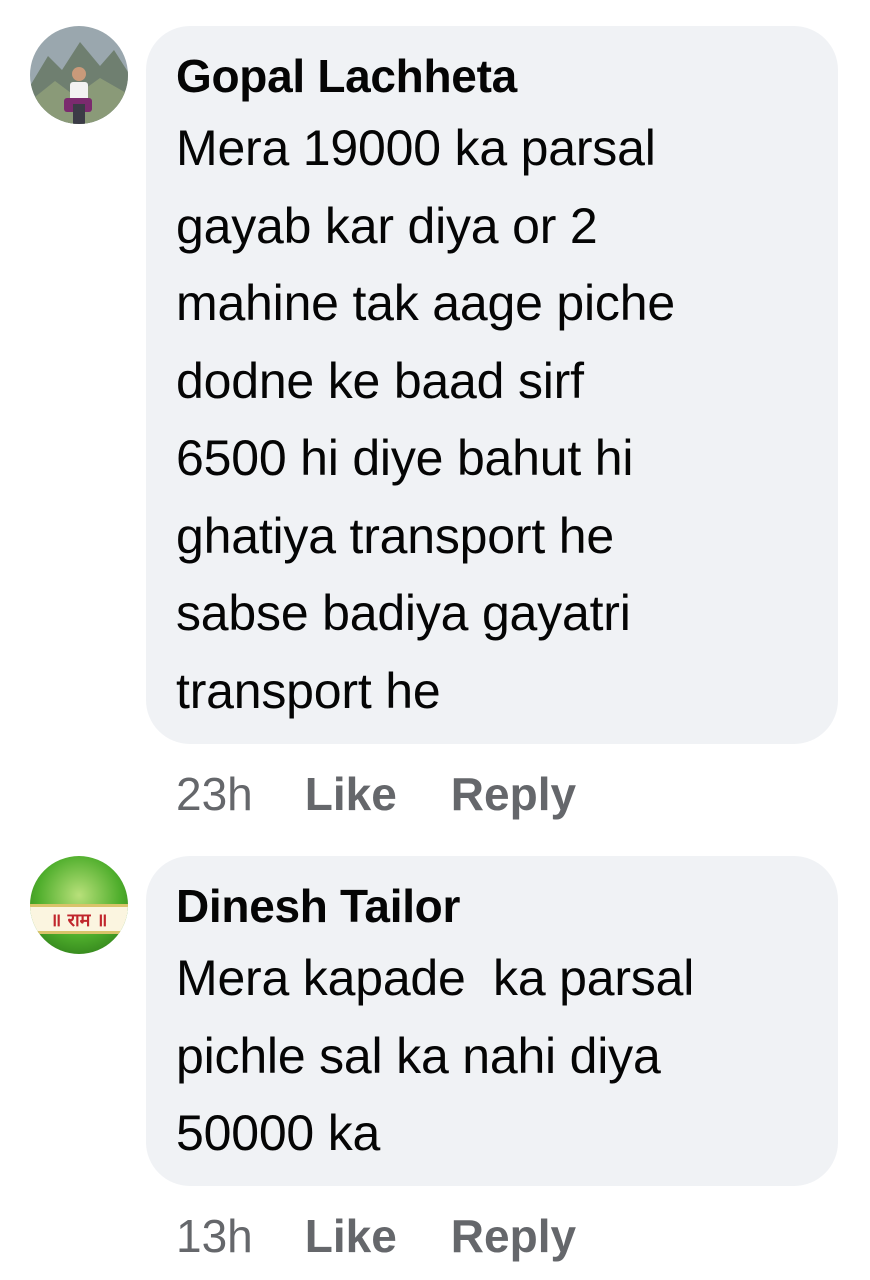 This screenshot has width=870, height=1280. I want to click on comment-author: Dinesh Tailor, so click(493, 906).